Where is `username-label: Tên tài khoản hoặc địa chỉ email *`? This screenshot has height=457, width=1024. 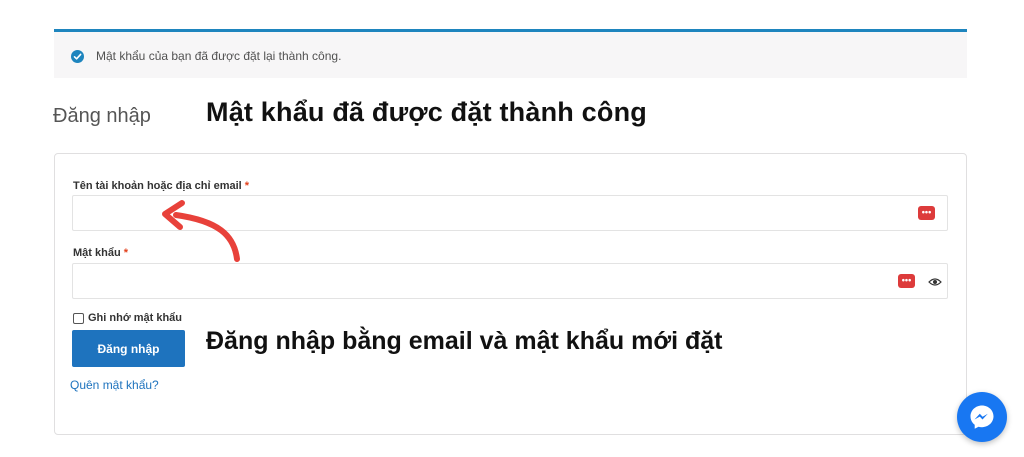
username-label: Tên tài khoản hoặc địa chỉ email * is located at coordinates (161, 186).